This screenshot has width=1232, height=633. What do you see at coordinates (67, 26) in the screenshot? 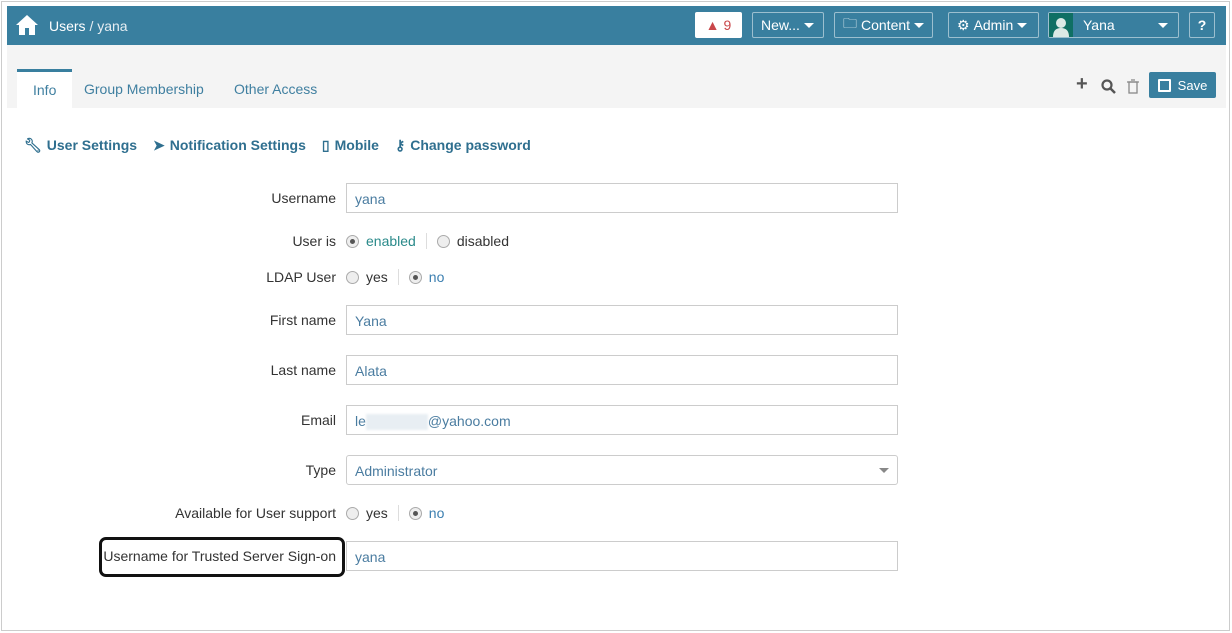
I see `breadcrumb-users: Users` at bounding box center [67, 26].